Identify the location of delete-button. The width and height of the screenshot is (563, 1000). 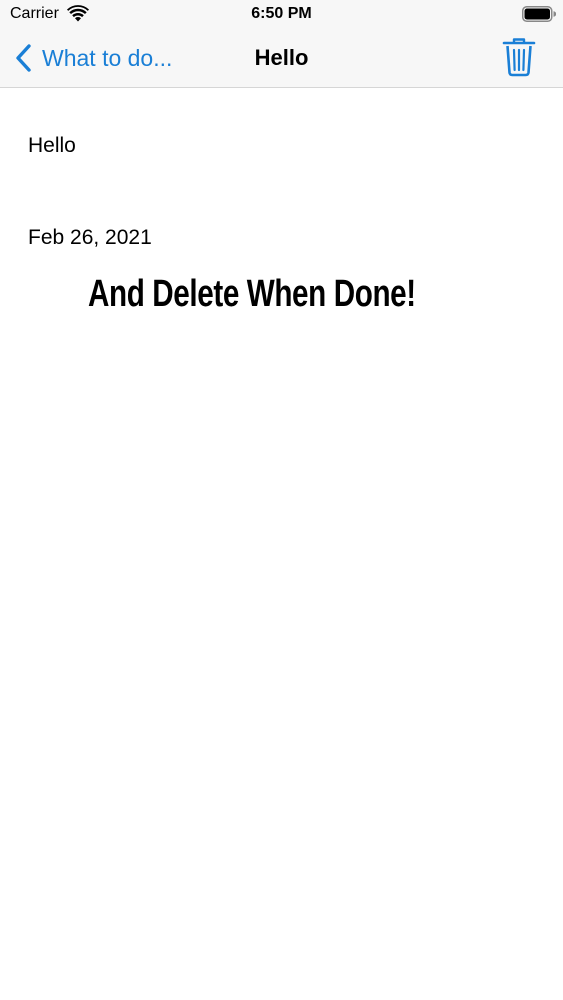
(519, 57).